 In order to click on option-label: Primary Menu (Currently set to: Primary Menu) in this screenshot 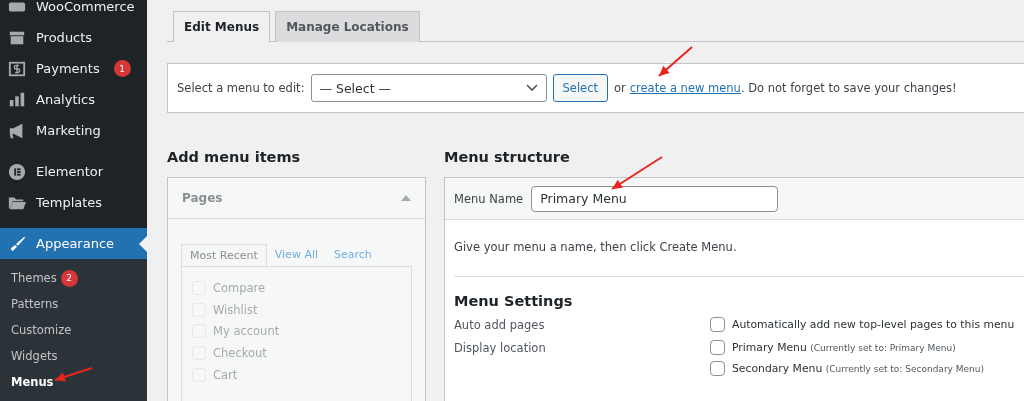, I will do `click(844, 347)`.